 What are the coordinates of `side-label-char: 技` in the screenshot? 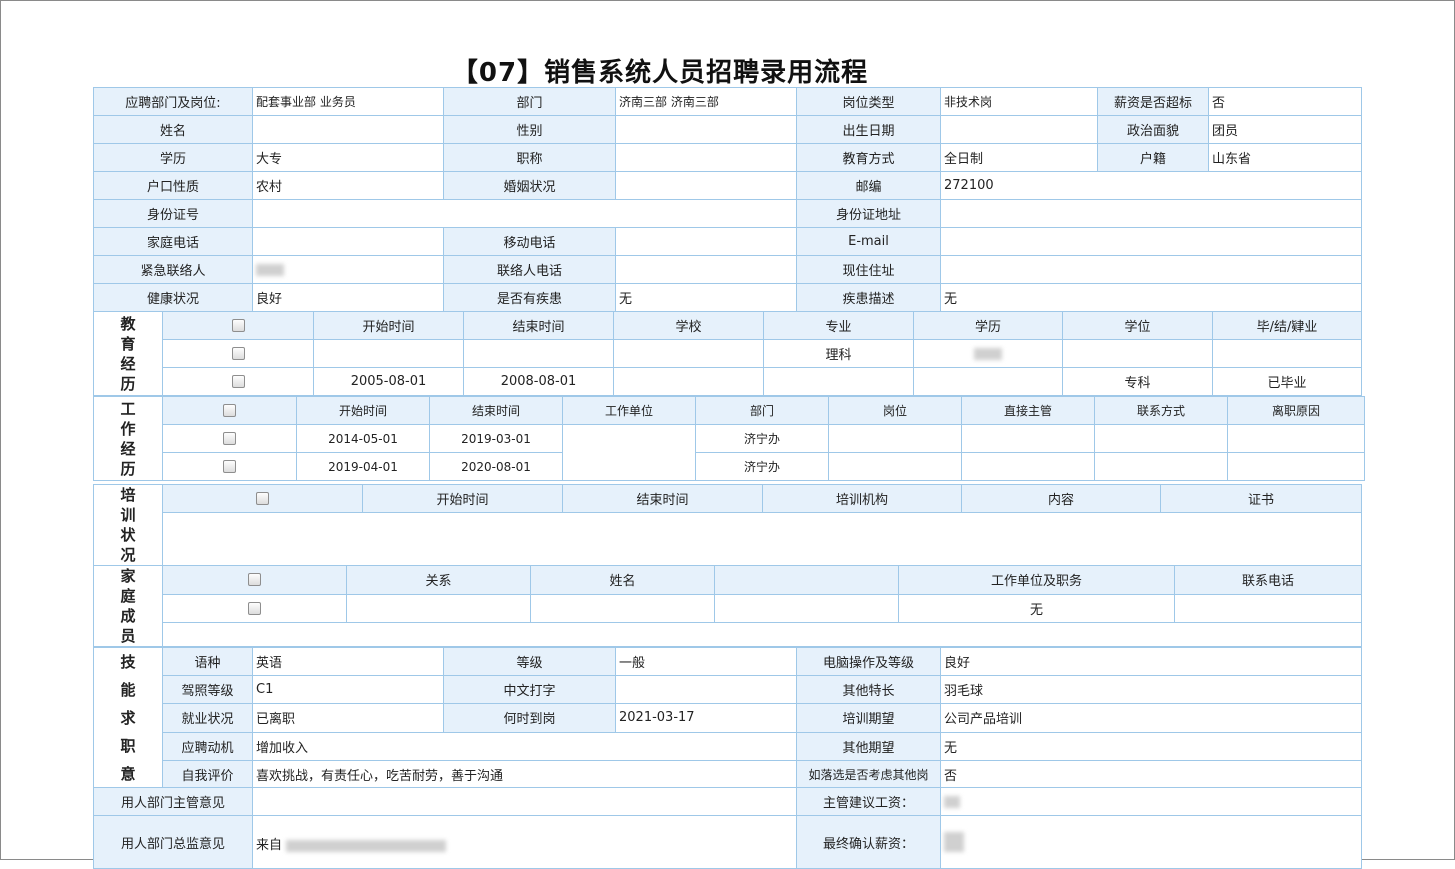 It's located at (128, 662).